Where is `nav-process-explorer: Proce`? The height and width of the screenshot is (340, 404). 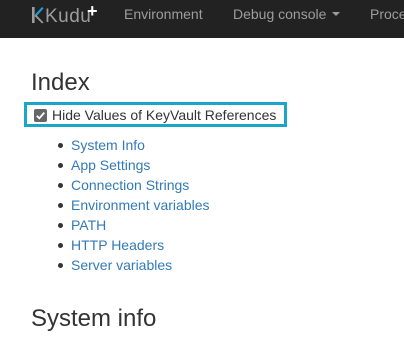 nav-process-explorer: Proce is located at coordinates (387, 14).